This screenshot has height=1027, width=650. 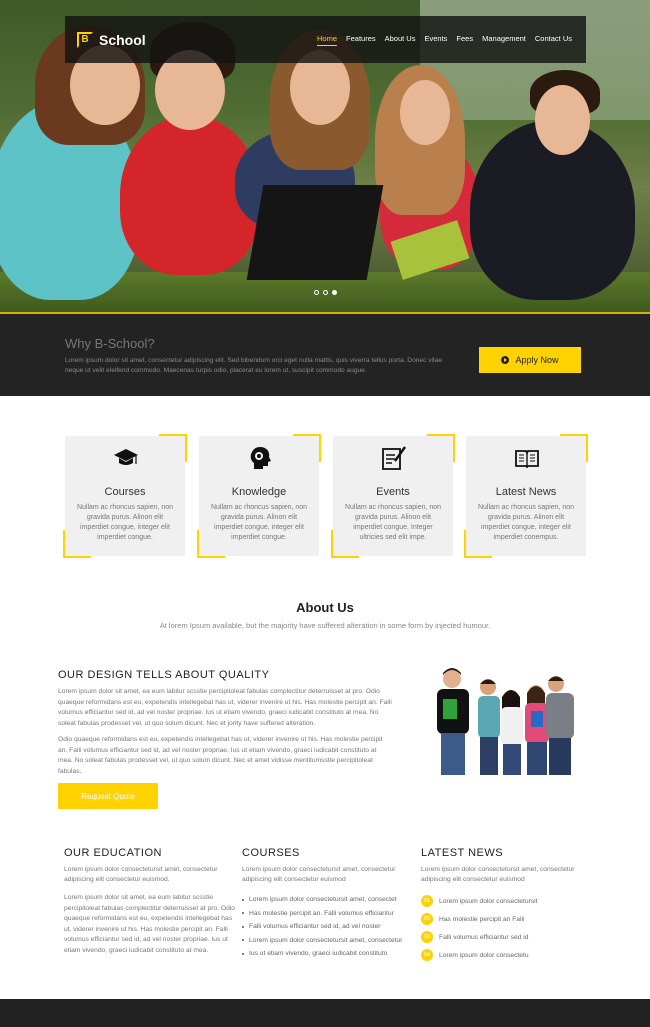 What do you see at coordinates (125, 492) in the screenshot?
I see `feature-title: Courses` at bounding box center [125, 492].